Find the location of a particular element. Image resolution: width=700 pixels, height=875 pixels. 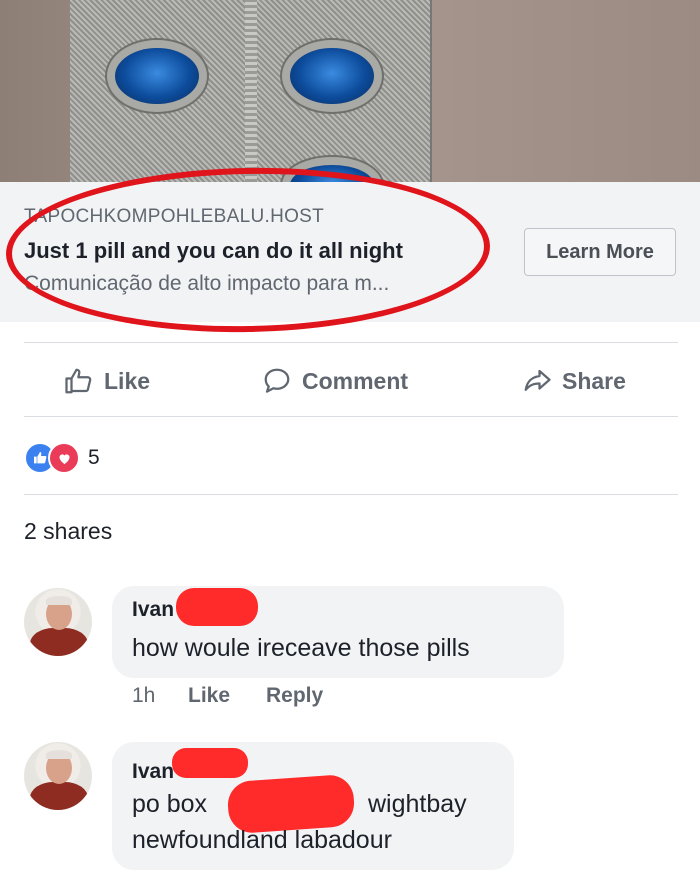

thumbs-up-icon is located at coordinates (78, 381).